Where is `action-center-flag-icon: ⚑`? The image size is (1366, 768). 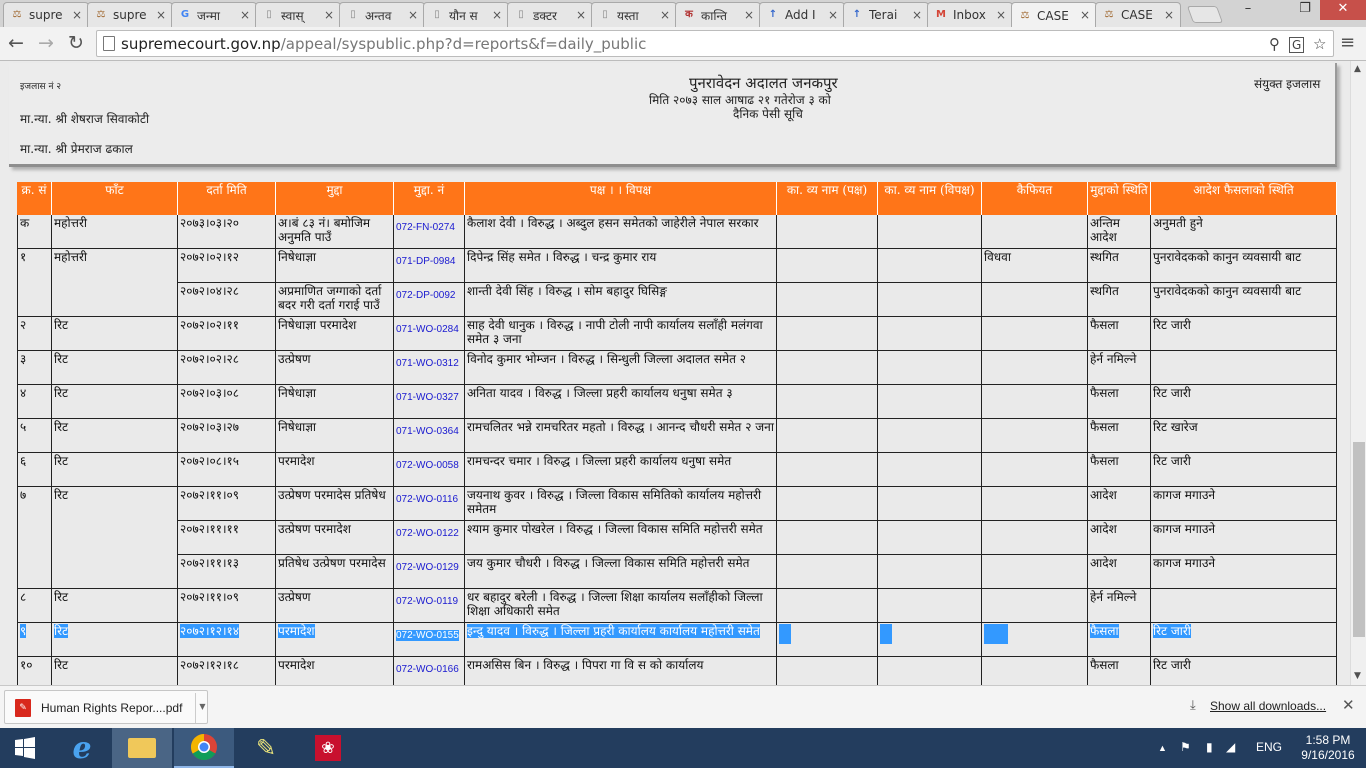
action-center-flag-icon: ⚑ is located at coordinates (1185, 747).